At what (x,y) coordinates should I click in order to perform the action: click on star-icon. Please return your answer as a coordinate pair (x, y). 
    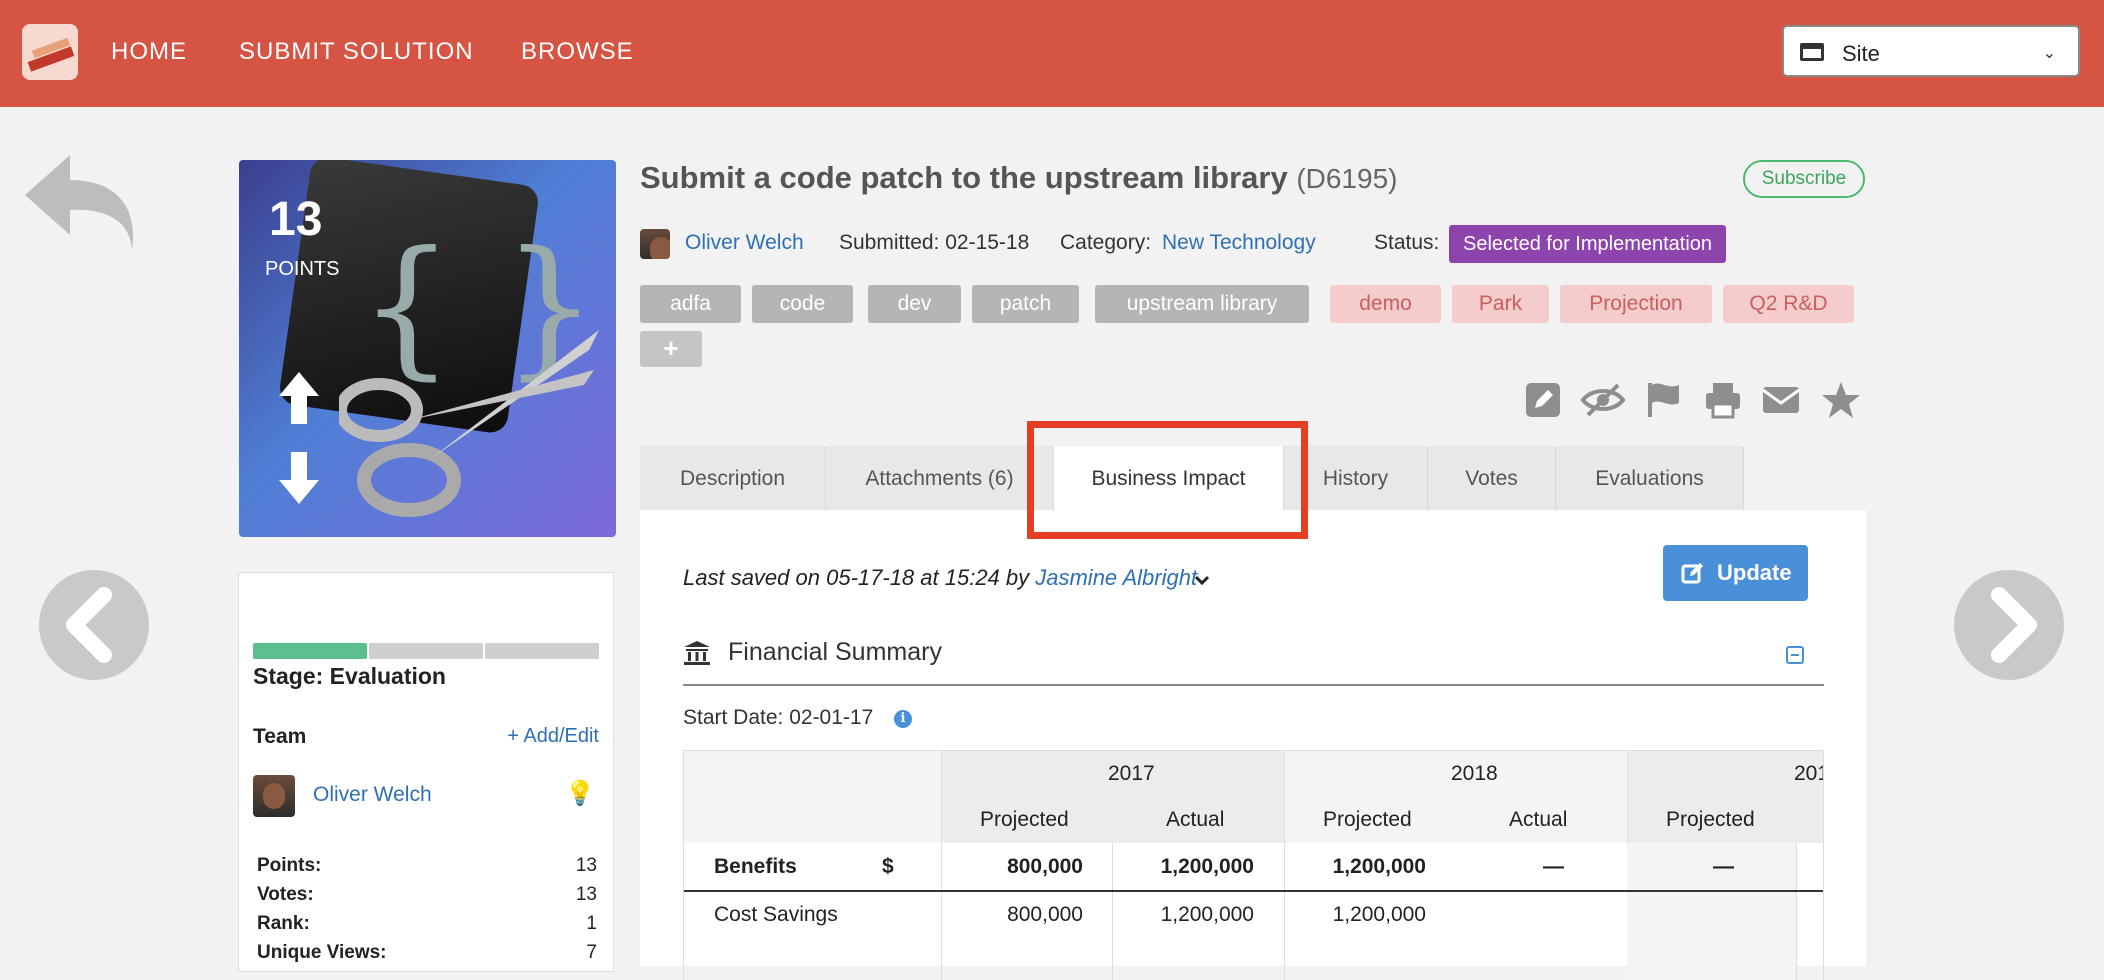
    Looking at the image, I should click on (1841, 400).